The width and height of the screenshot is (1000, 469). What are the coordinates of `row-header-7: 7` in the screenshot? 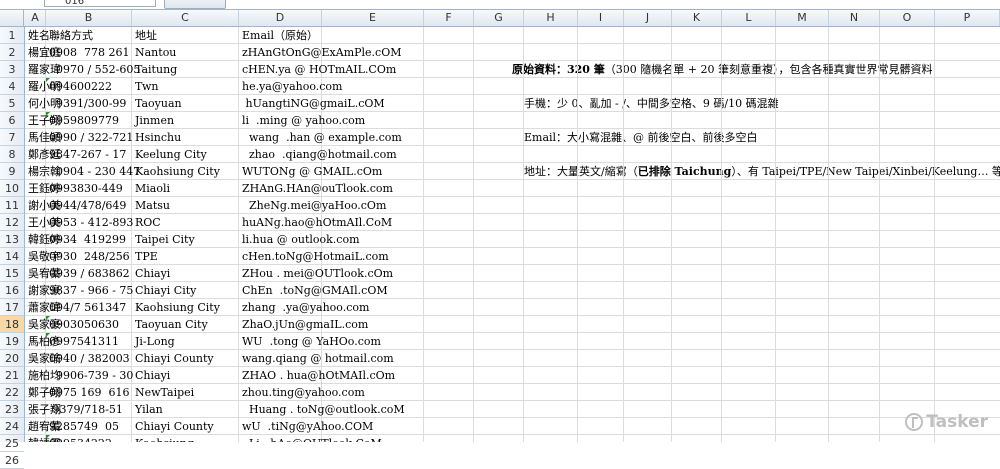 It's located at (12, 137).